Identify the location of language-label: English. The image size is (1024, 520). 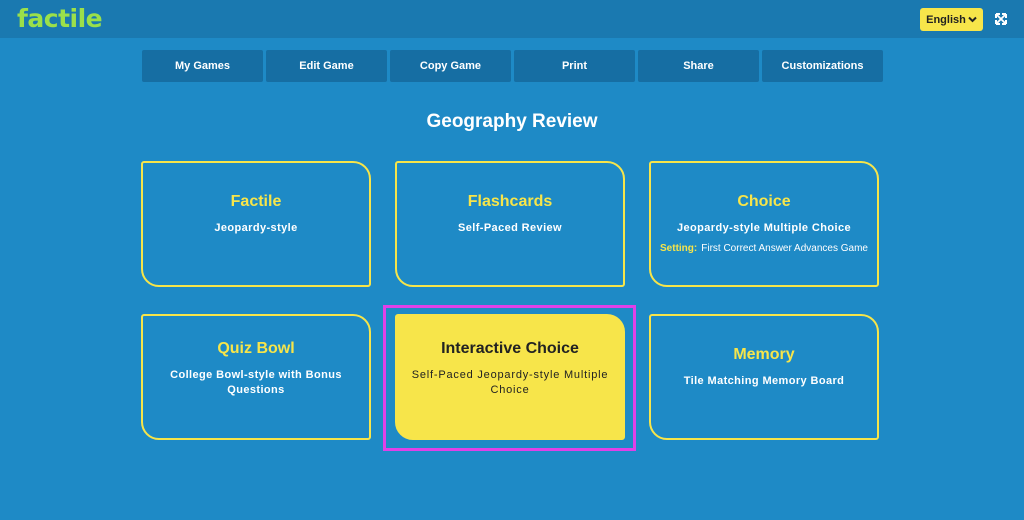
(946, 19).